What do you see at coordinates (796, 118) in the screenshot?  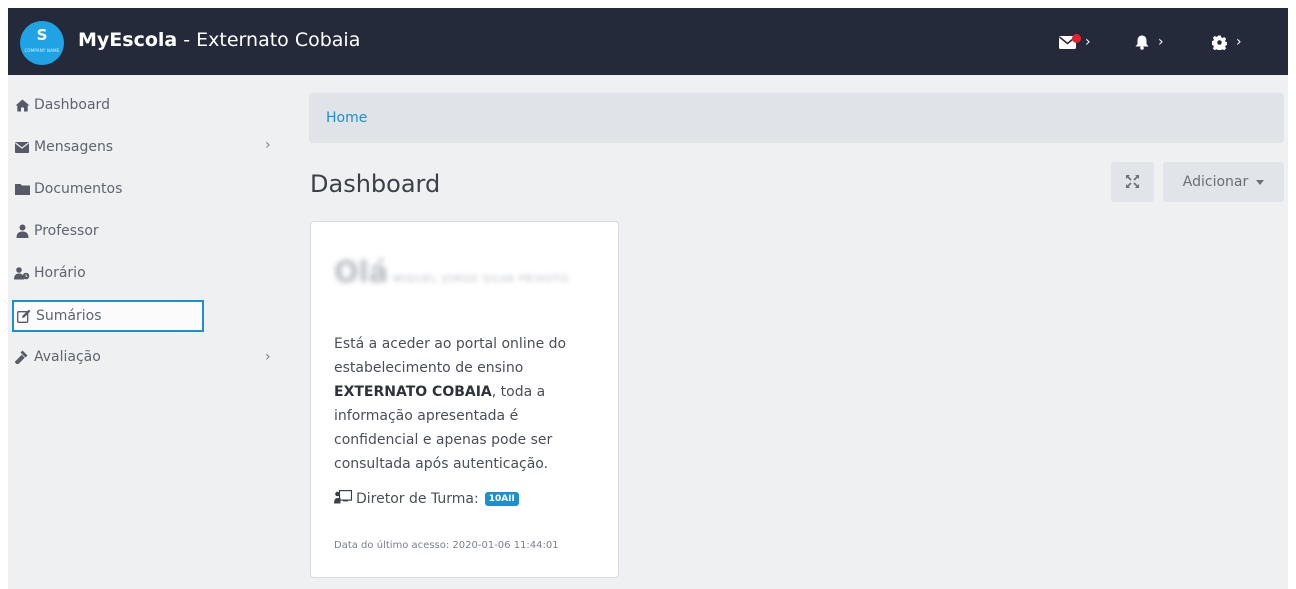 I see `breadcrumb: Home` at bounding box center [796, 118].